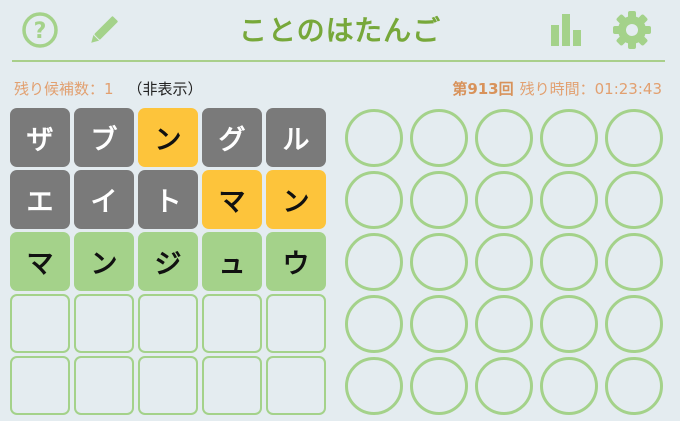 Image resolution: width=680 pixels, height=421 pixels. Describe the element at coordinates (566, 30) in the screenshot. I see `stats-icon` at that location.